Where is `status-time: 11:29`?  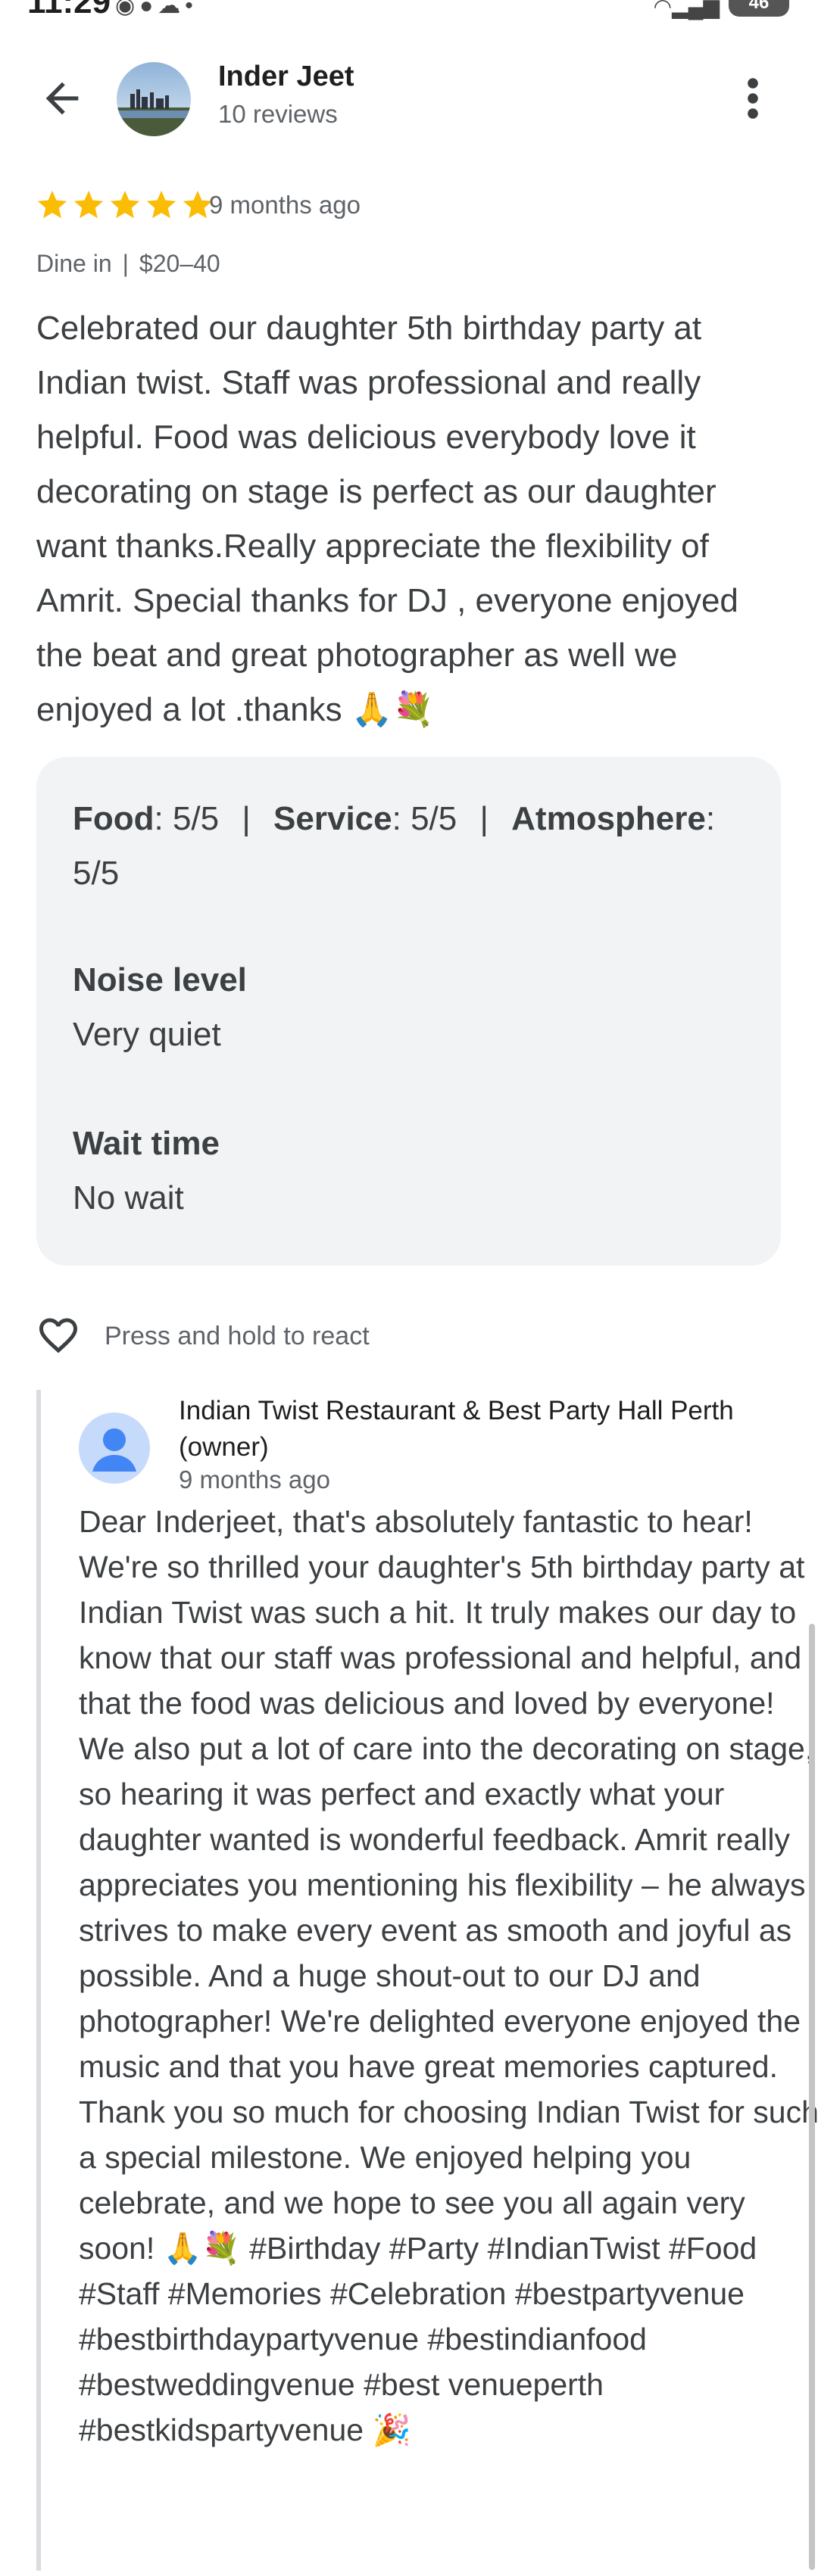 status-time: 11:29 is located at coordinates (69, 10).